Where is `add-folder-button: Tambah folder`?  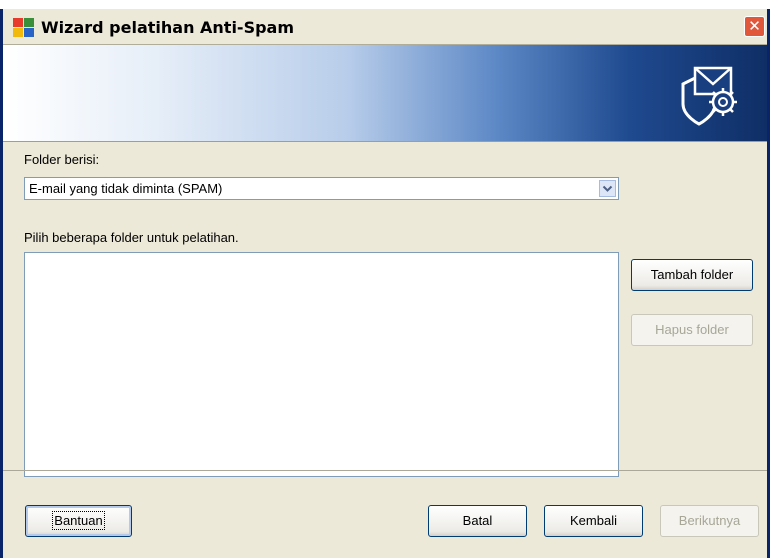 add-folder-button: Tambah folder is located at coordinates (692, 275).